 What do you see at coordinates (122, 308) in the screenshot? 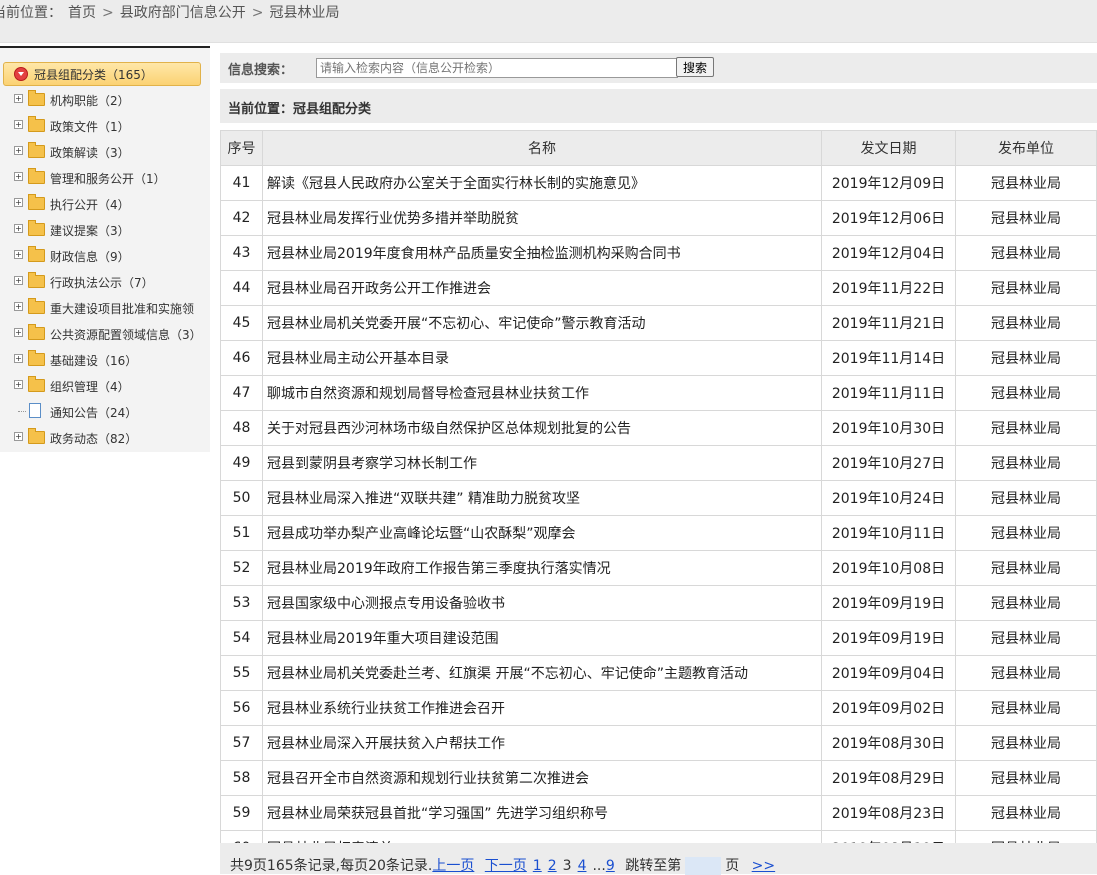
I see `tree-item-label: 重大建设项目批准和实施领` at bounding box center [122, 308].